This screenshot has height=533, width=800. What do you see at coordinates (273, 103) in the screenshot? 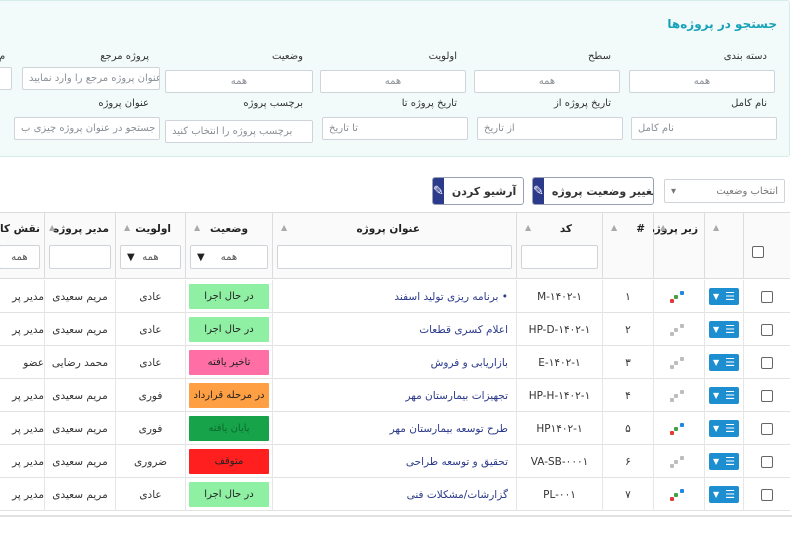
I see `label-tag: برچسب پروژه` at bounding box center [273, 103].